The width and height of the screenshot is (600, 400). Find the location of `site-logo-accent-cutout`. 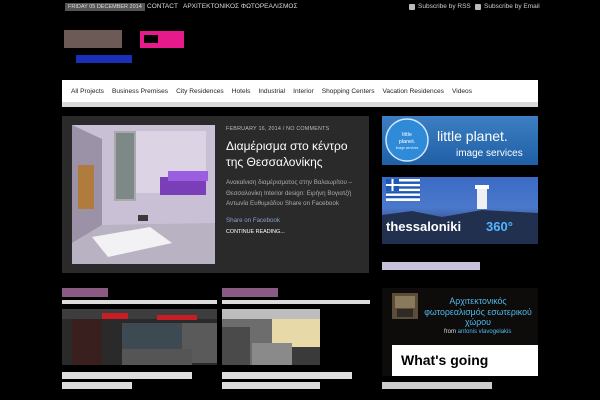

site-logo-accent-cutout is located at coordinates (151, 39).